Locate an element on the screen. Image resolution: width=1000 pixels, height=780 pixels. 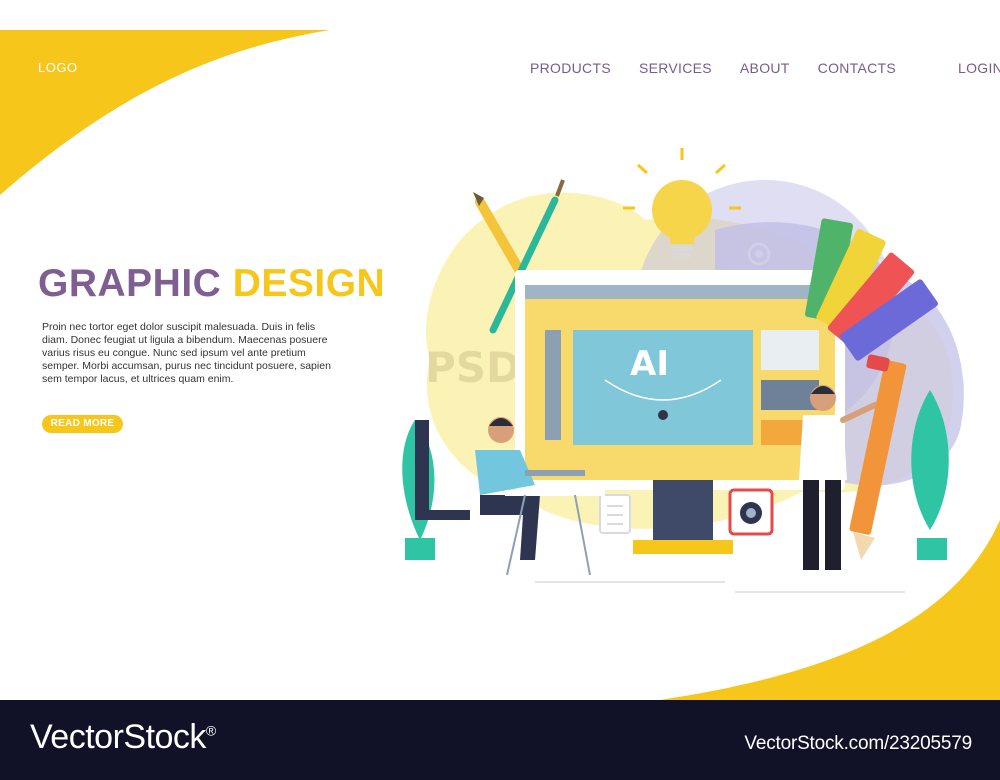
hero-title: GRAPHIC DESIGN is located at coordinates (211, 284).